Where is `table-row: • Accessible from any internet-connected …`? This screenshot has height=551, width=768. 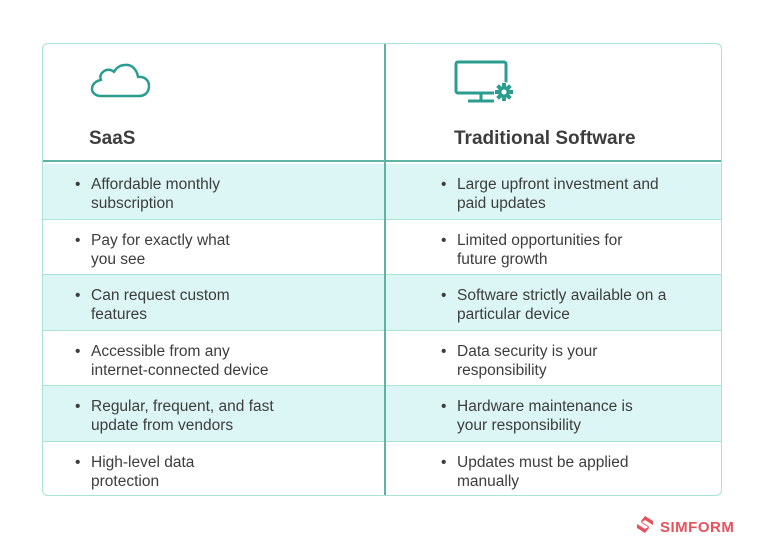
table-row: • Accessible from any internet-connected … is located at coordinates (382, 358).